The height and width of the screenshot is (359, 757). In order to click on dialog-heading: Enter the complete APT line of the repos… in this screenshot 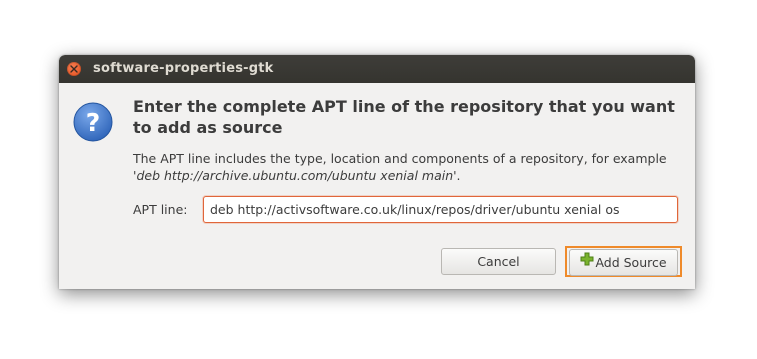, I will do `click(404, 117)`.